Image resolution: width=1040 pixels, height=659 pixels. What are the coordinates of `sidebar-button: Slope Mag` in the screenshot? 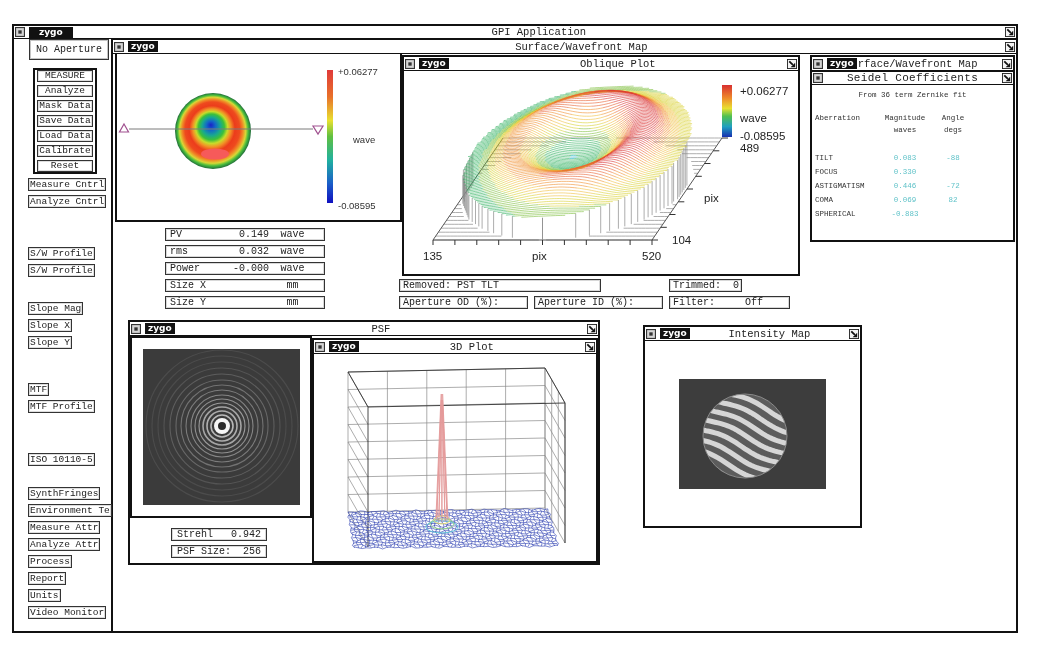 It's located at (56, 308).